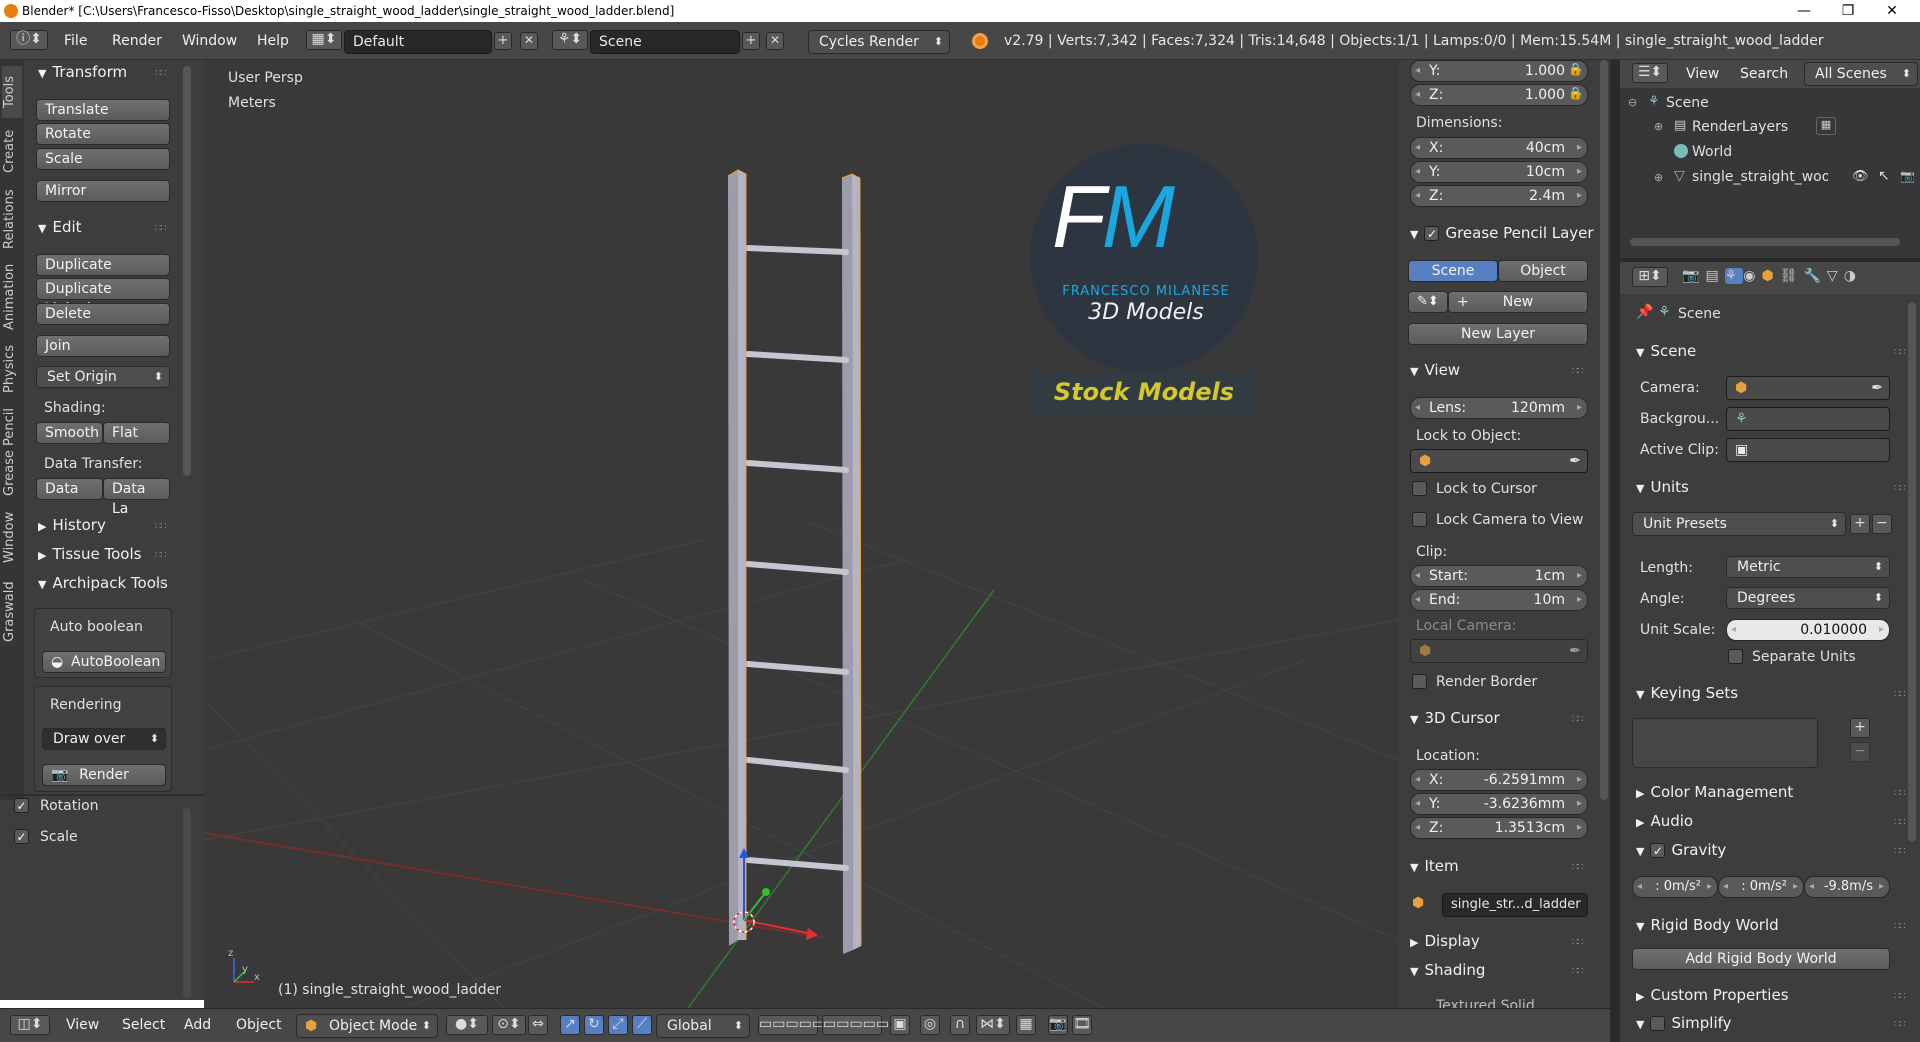 The width and height of the screenshot is (1920, 1042). What do you see at coordinates (1499, 600) in the screenshot?
I see `clip-end-field: End:10m` at bounding box center [1499, 600].